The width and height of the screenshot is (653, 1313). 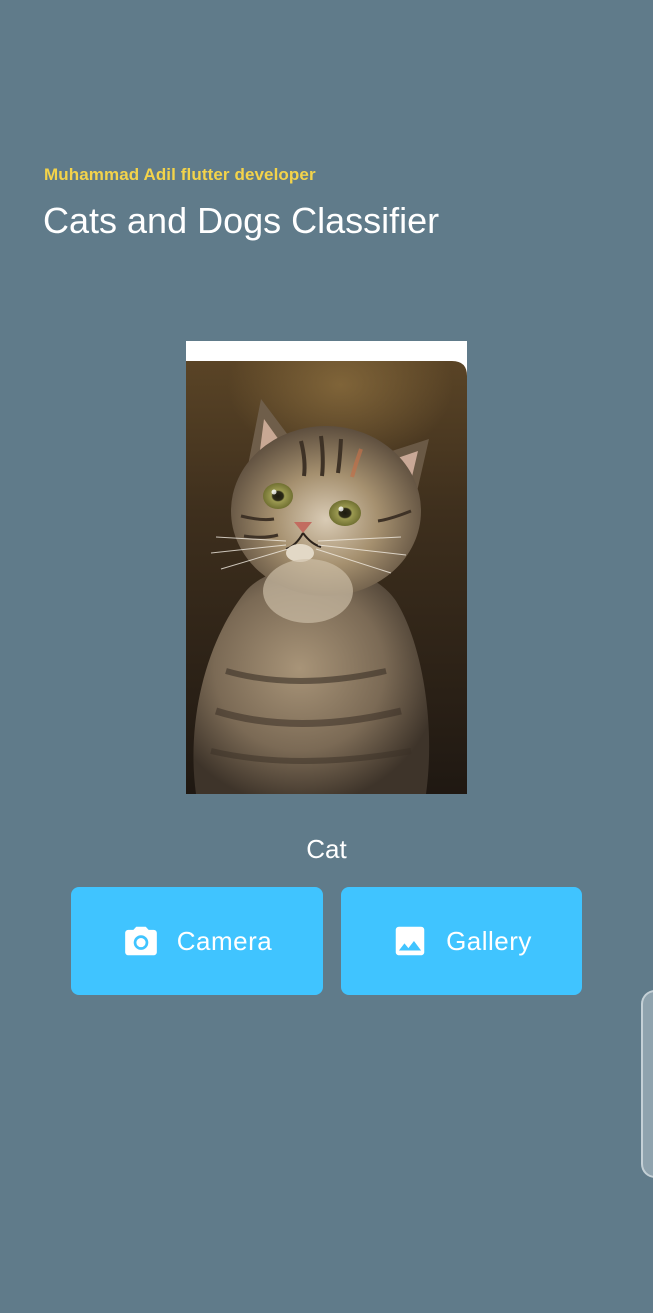 I want to click on preview-image, so click(x=326, y=567).